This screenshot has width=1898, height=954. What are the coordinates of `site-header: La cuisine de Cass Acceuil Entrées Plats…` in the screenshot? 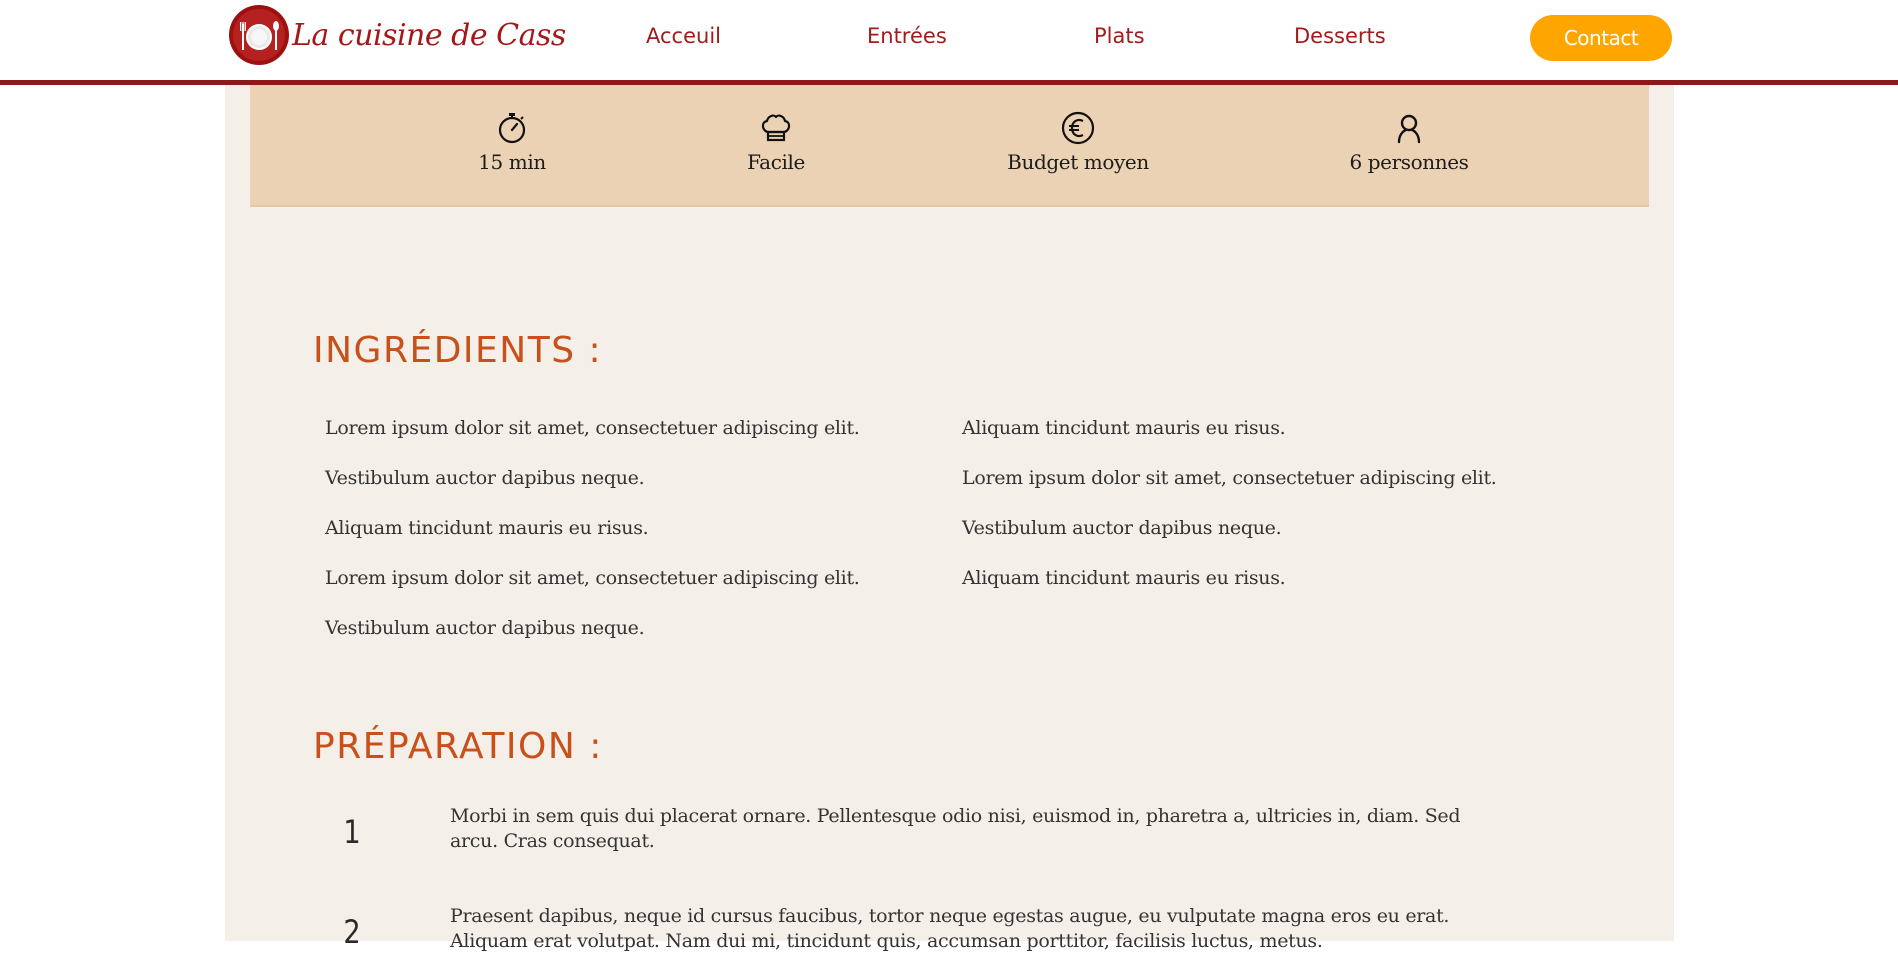 It's located at (949, 42).